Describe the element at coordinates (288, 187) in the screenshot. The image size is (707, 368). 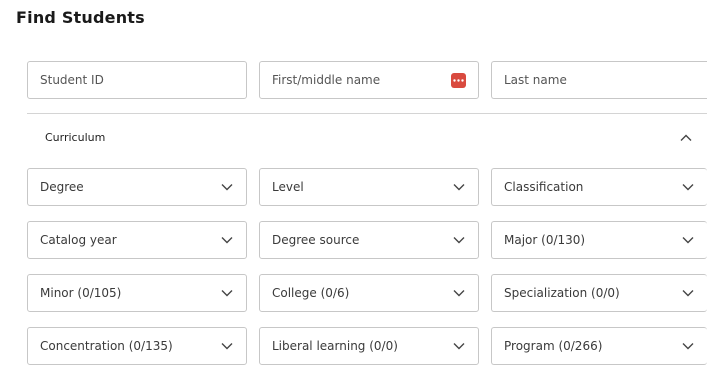
I see `level-dropdown-label: Level` at that location.